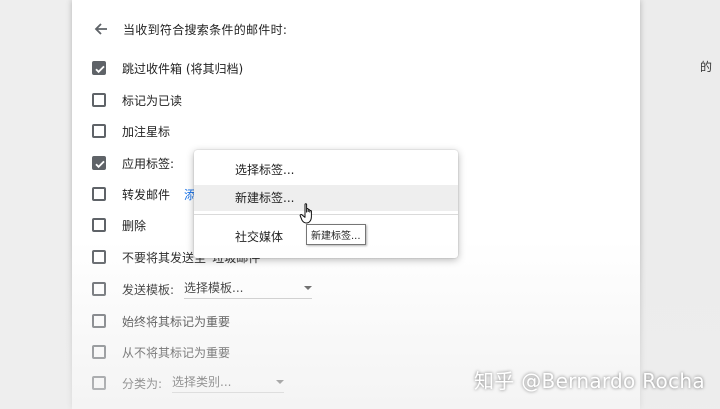 The image size is (720, 409). I want to click on panel-header: 当收到符合搜索条件的邮件时:, so click(189, 29).